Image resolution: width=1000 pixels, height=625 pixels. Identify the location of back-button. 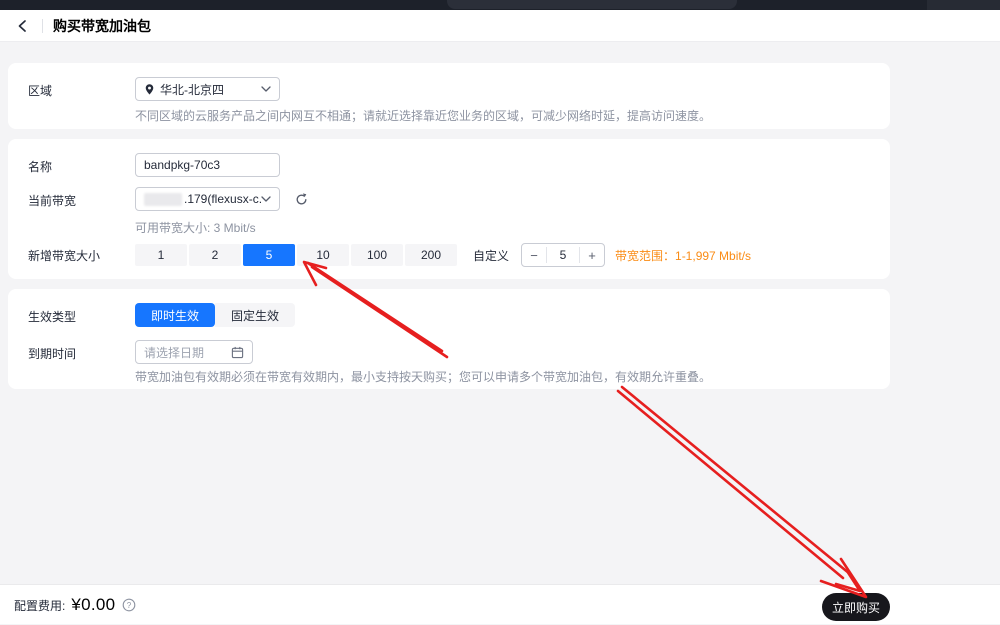
(23, 26).